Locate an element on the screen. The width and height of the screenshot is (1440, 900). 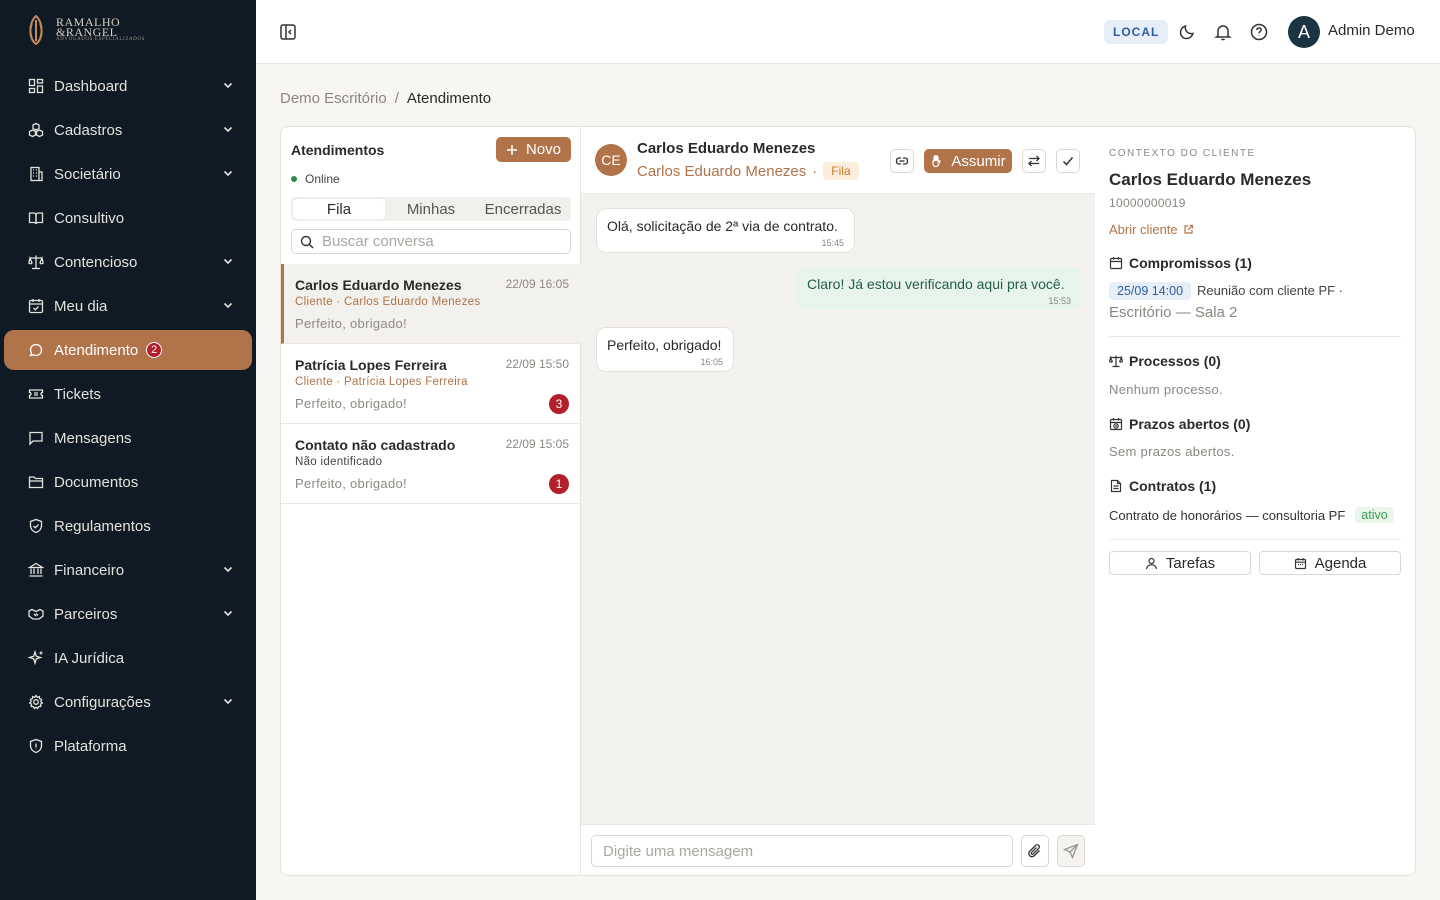
sidebar-item-label: Cadastros is located at coordinates (88, 130).